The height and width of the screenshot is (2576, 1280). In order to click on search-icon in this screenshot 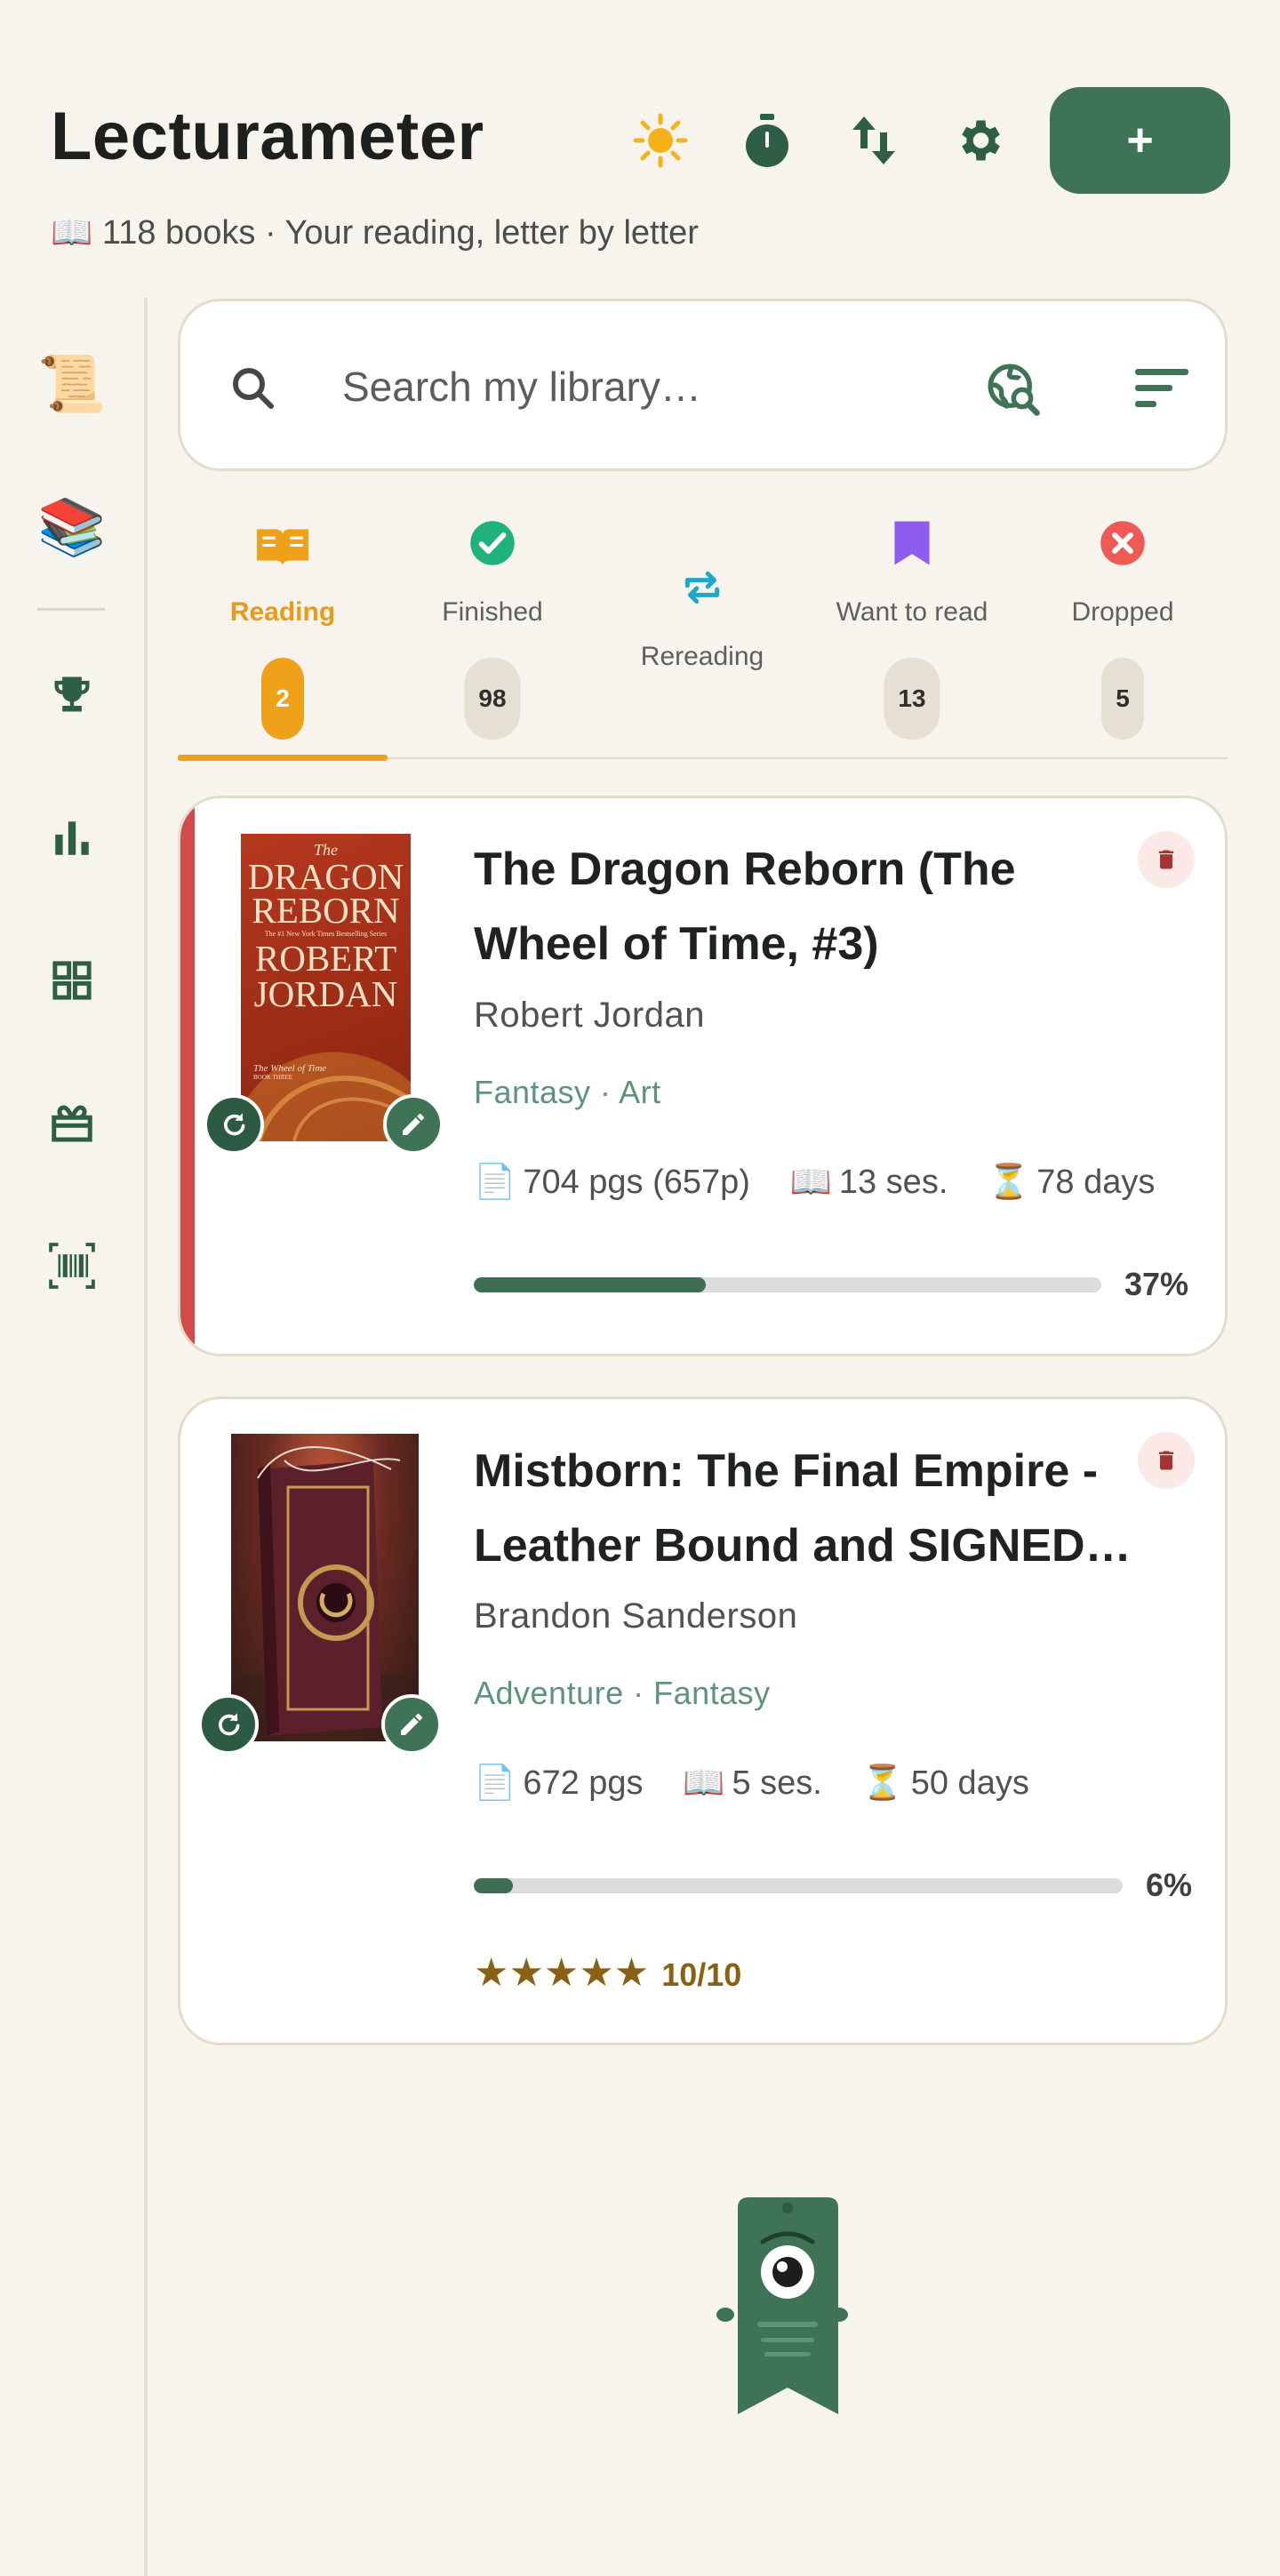, I will do `click(253, 388)`.